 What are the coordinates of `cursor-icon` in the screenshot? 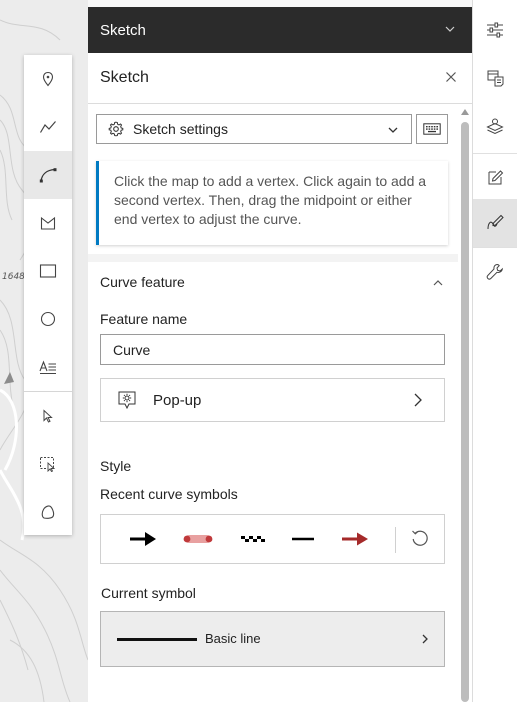 It's located at (48, 416).